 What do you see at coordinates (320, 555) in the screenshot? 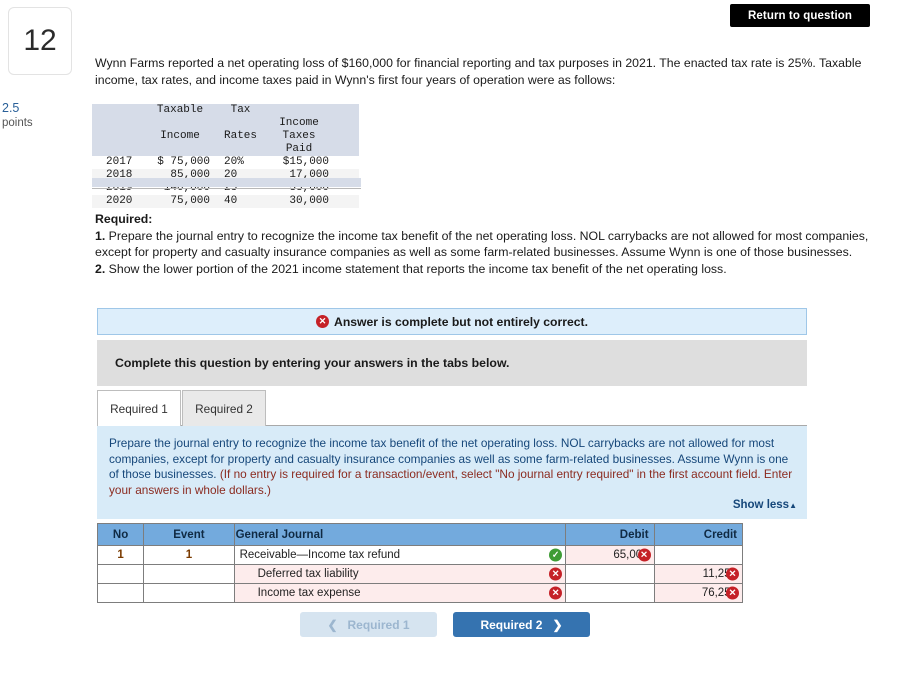
I see `account-name: Receivable—Income tax refund` at bounding box center [320, 555].